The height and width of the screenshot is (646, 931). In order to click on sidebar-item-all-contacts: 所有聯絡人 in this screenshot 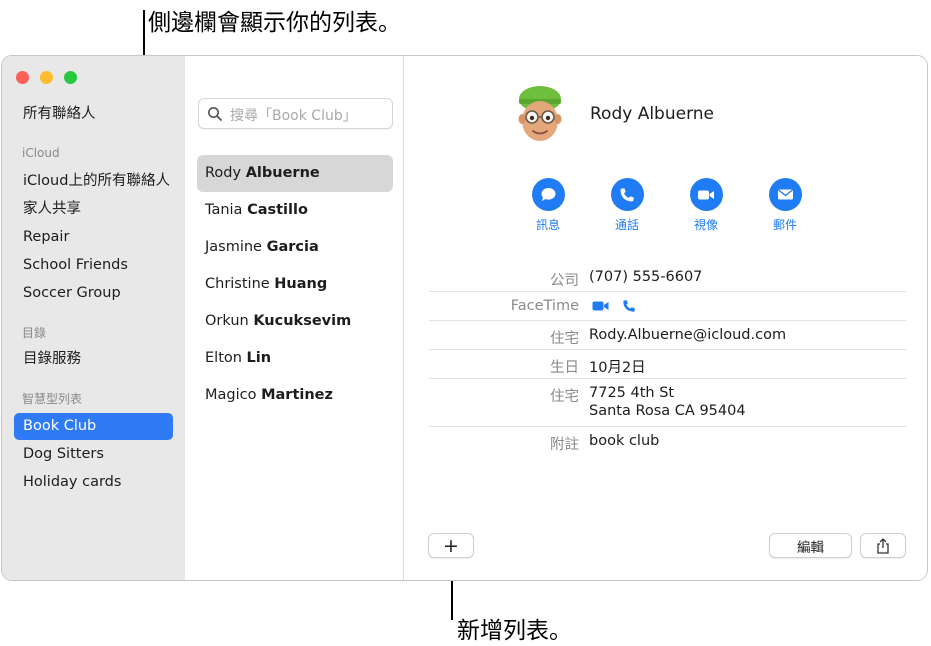, I will do `click(93, 114)`.